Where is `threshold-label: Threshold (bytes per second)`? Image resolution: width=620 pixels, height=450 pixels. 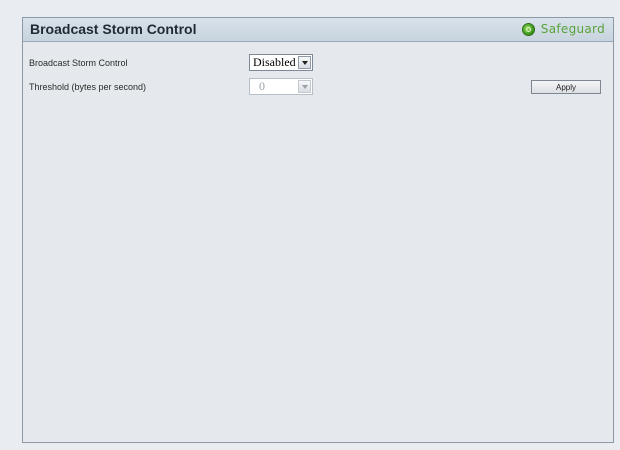
threshold-label: Threshold (bytes per second) is located at coordinates (88, 87).